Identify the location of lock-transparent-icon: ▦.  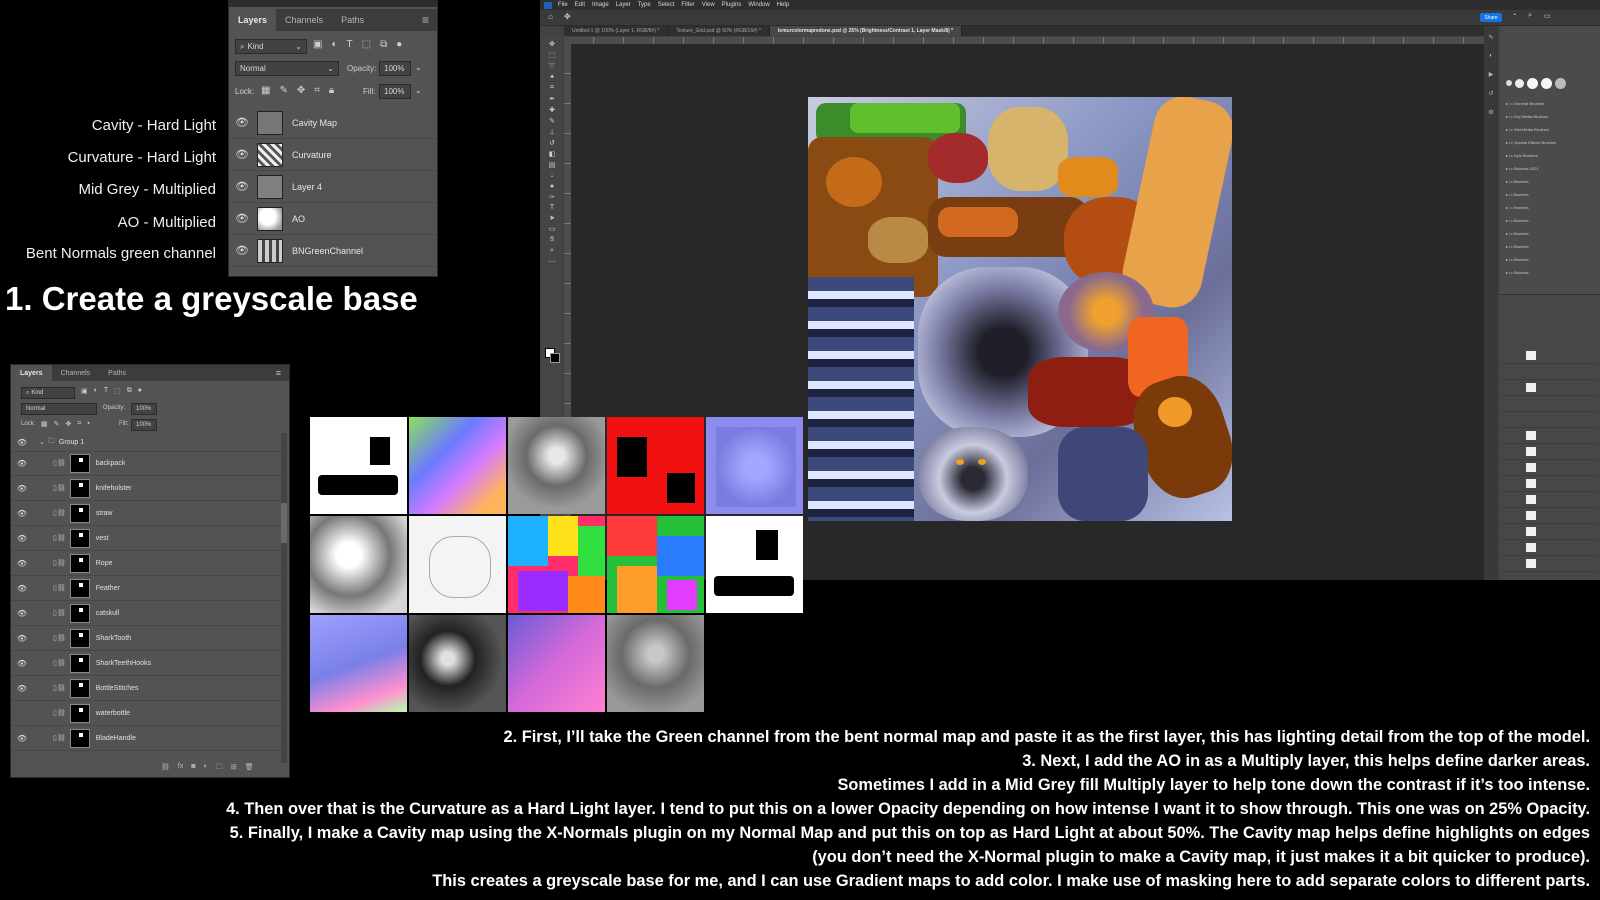
(265, 90).